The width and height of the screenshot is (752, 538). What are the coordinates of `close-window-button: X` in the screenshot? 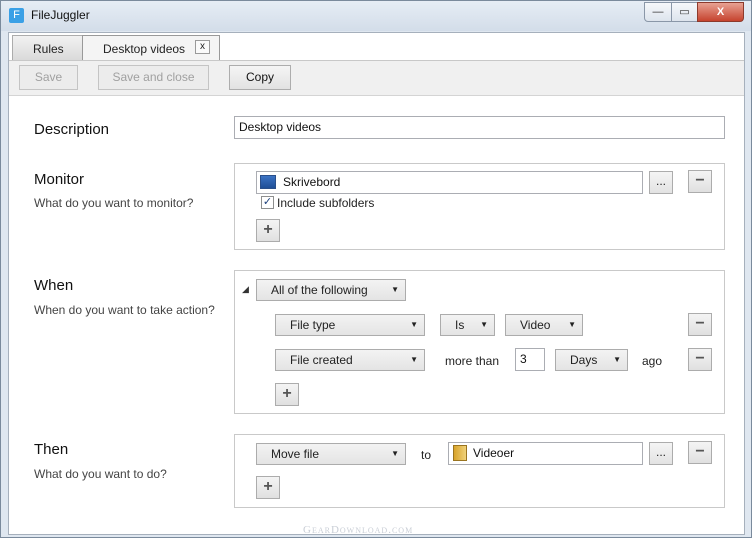 It's located at (720, 12).